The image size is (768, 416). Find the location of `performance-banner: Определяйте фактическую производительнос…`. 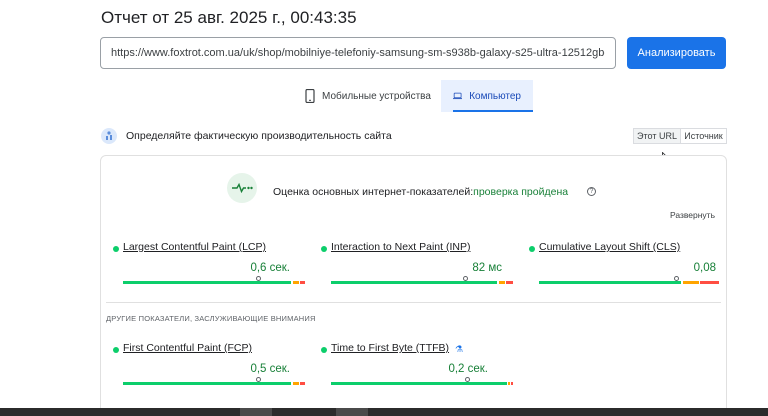

performance-banner: Определяйте фактическую производительнос… is located at coordinates (414, 136).